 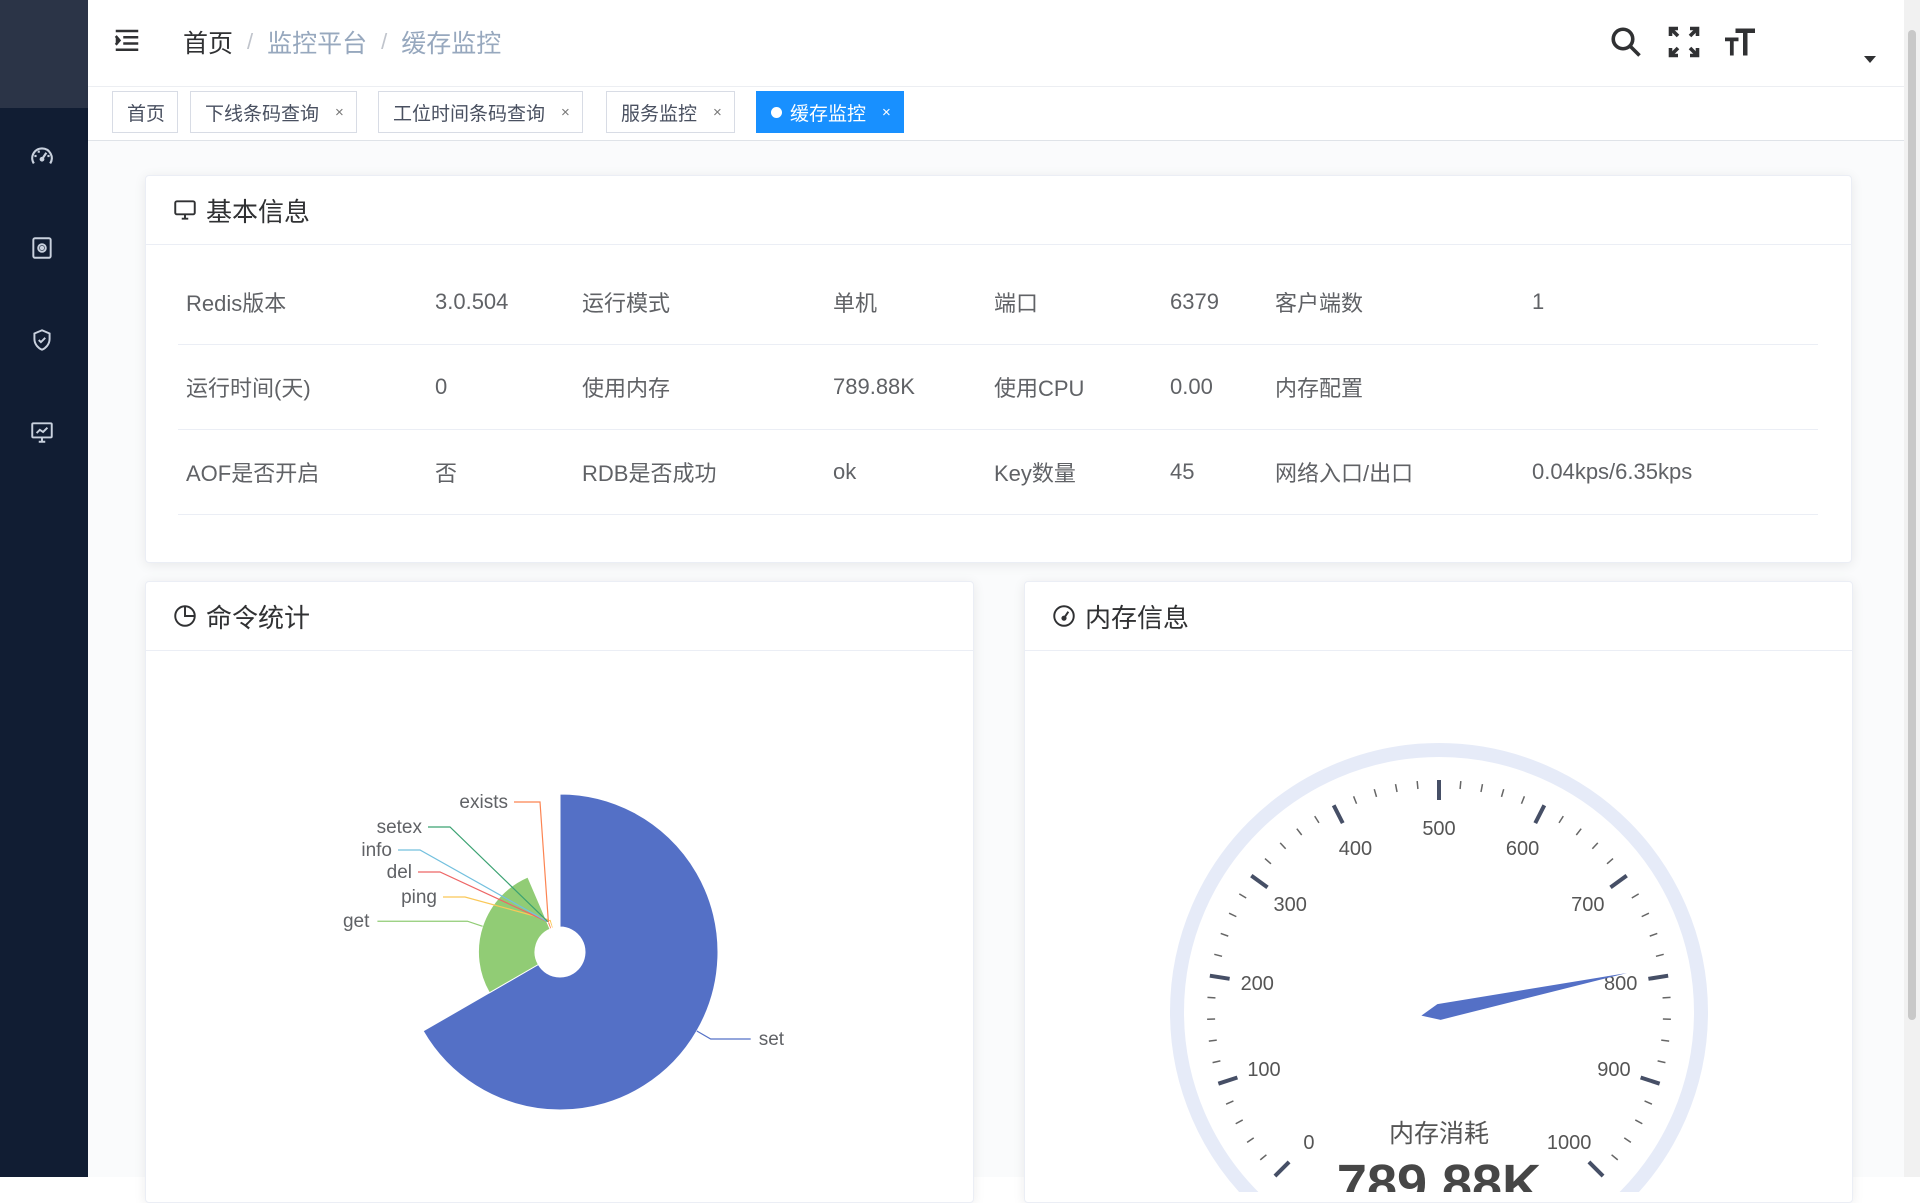 What do you see at coordinates (1870, 59) in the screenshot?
I see `user-dropdown-caret-icon` at bounding box center [1870, 59].